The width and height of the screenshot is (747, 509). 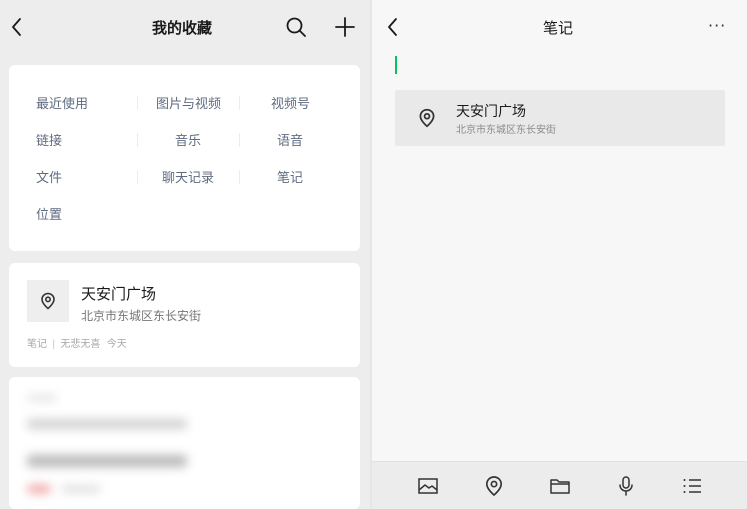 I want to click on favorites-header: 我的收藏, so click(x=185, y=27).